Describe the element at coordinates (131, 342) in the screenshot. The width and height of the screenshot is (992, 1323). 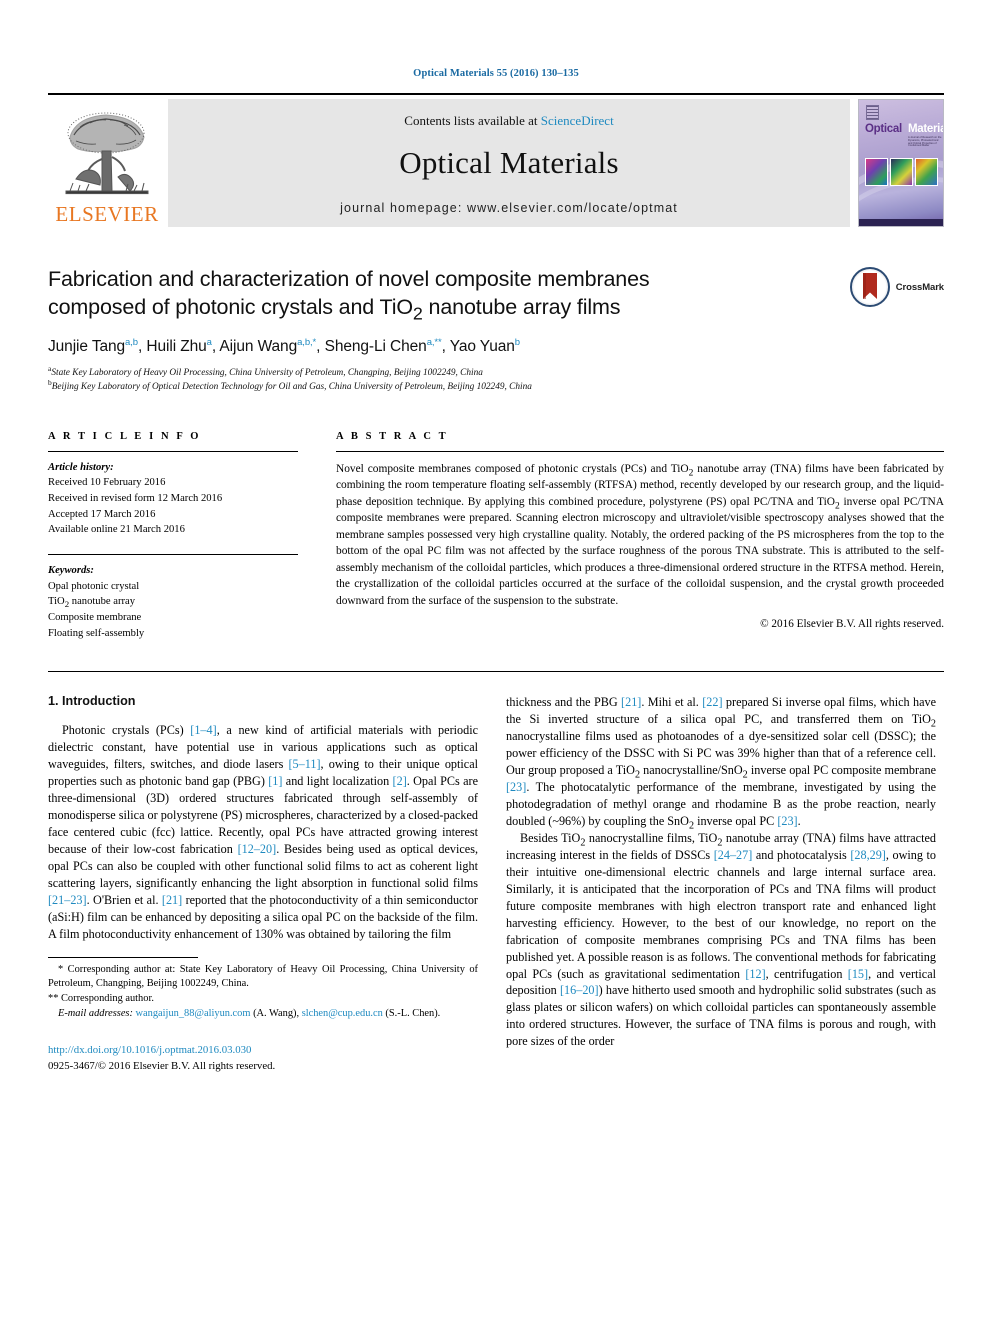
I see `author-affiliation-mark: a,b` at that location.